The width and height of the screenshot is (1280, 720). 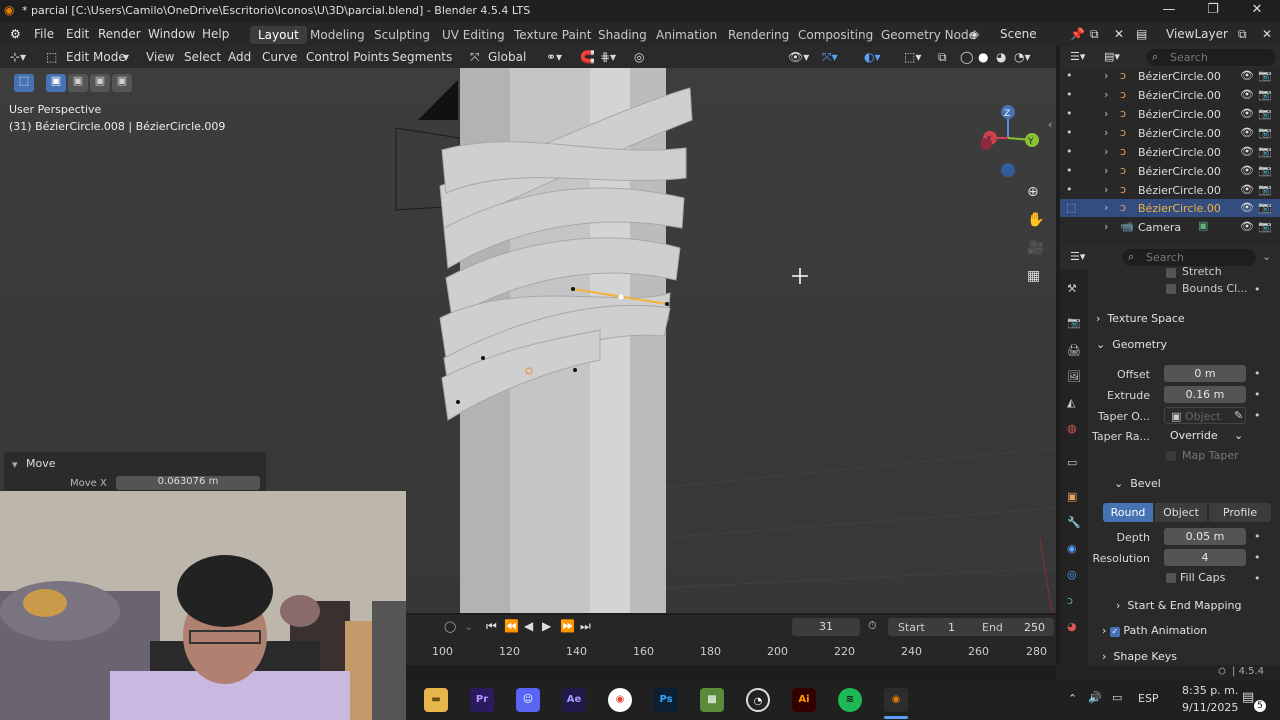 What do you see at coordinates (1184, 374) in the screenshot?
I see `offset-row: Offset 0 m •` at bounding box center [1184, 374].